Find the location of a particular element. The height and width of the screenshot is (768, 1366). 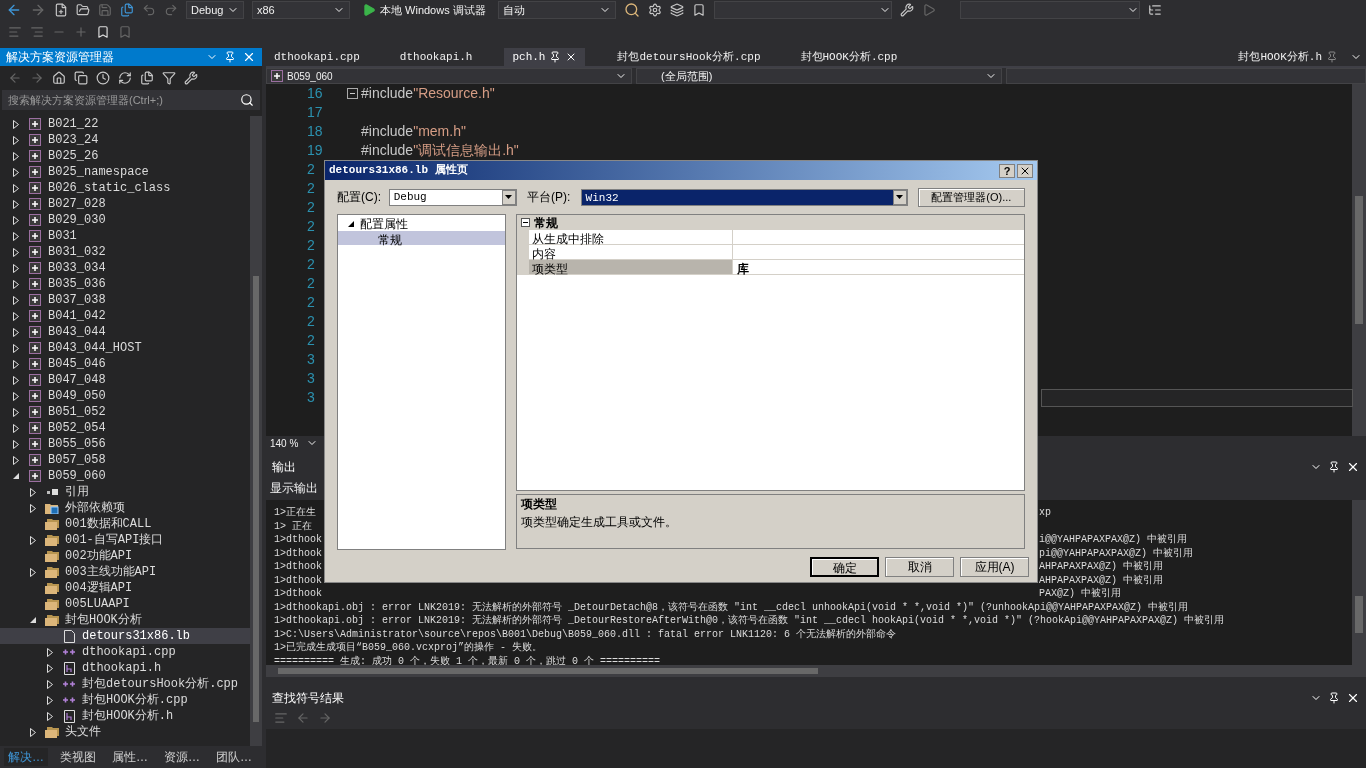

tree-item: B027_028 is located at coordinates (125, 204).